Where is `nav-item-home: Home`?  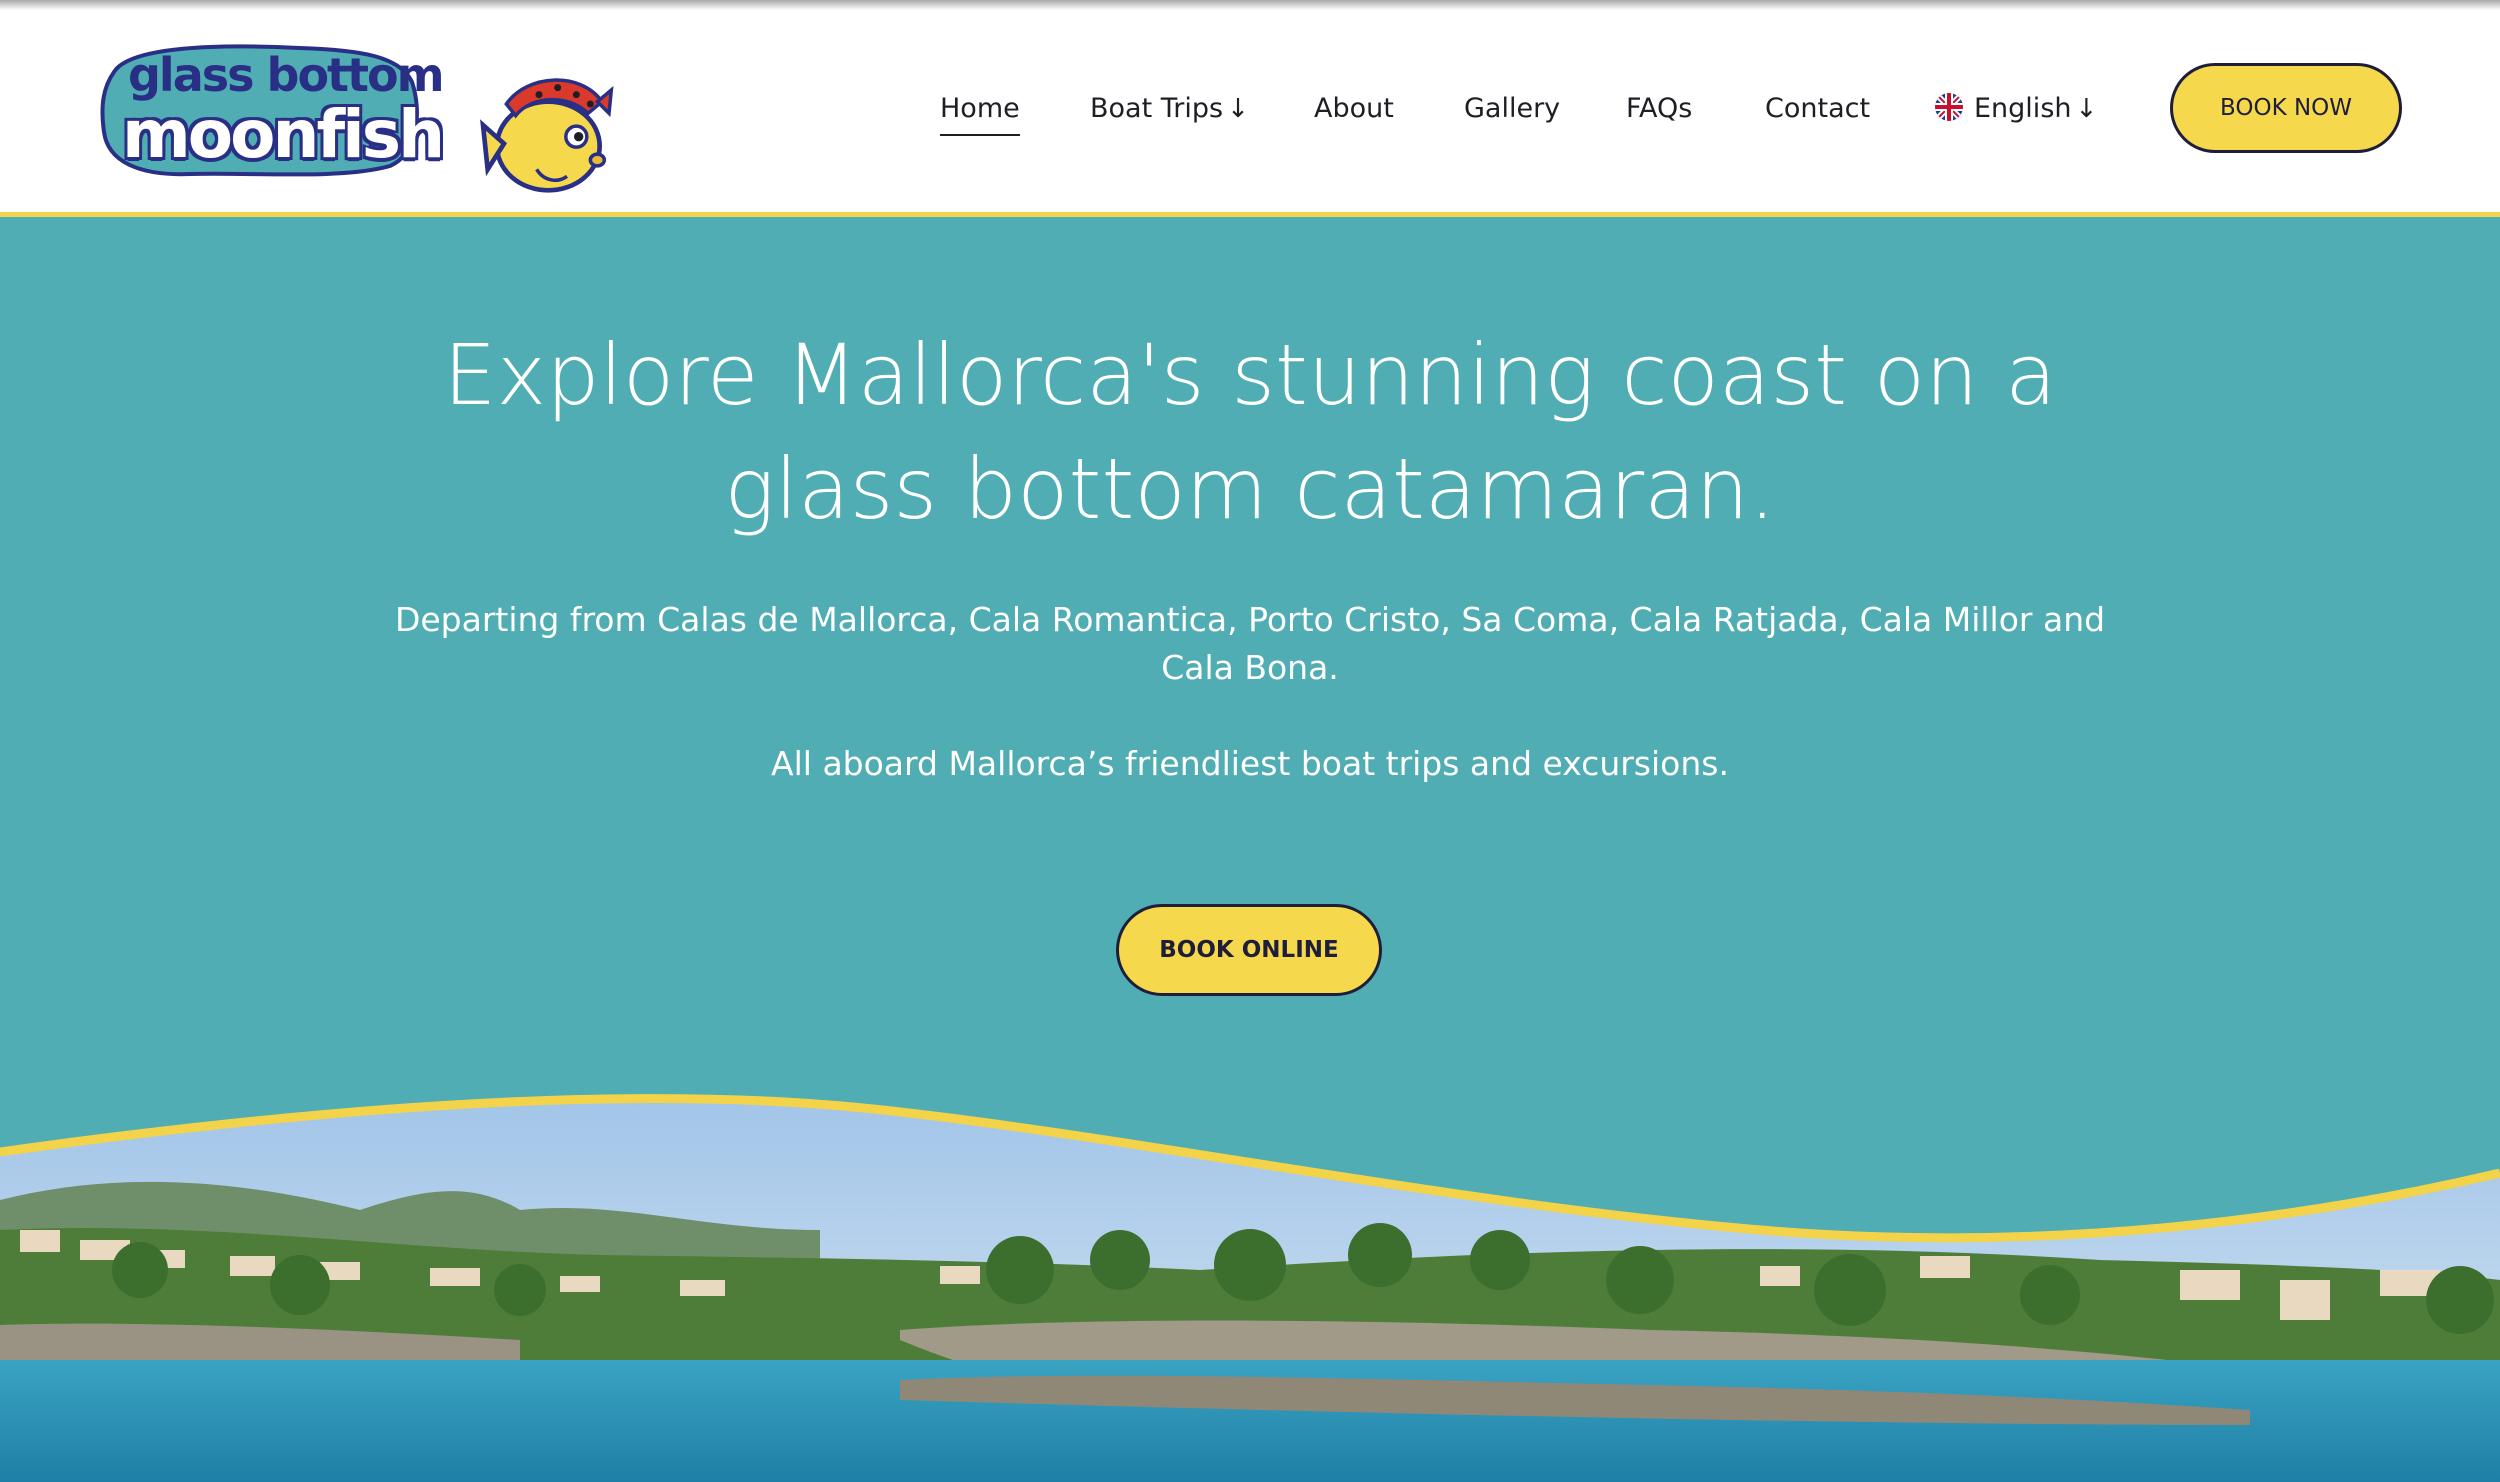
nav-item-home: Home is located at coordinates (980, 110).